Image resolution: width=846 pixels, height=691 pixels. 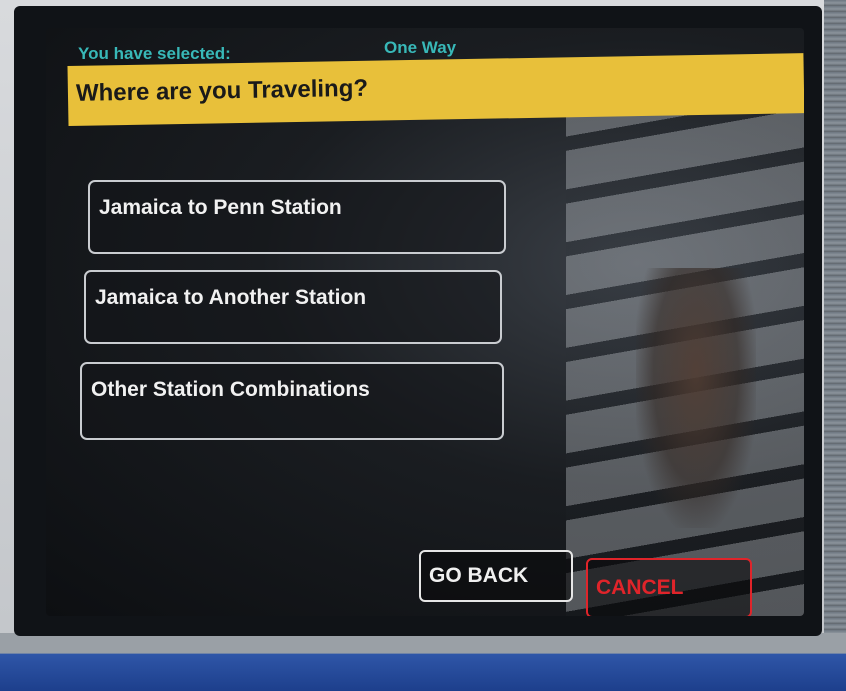 I want to click on cancel-button: CANCEL, so click(x=669, y=587).